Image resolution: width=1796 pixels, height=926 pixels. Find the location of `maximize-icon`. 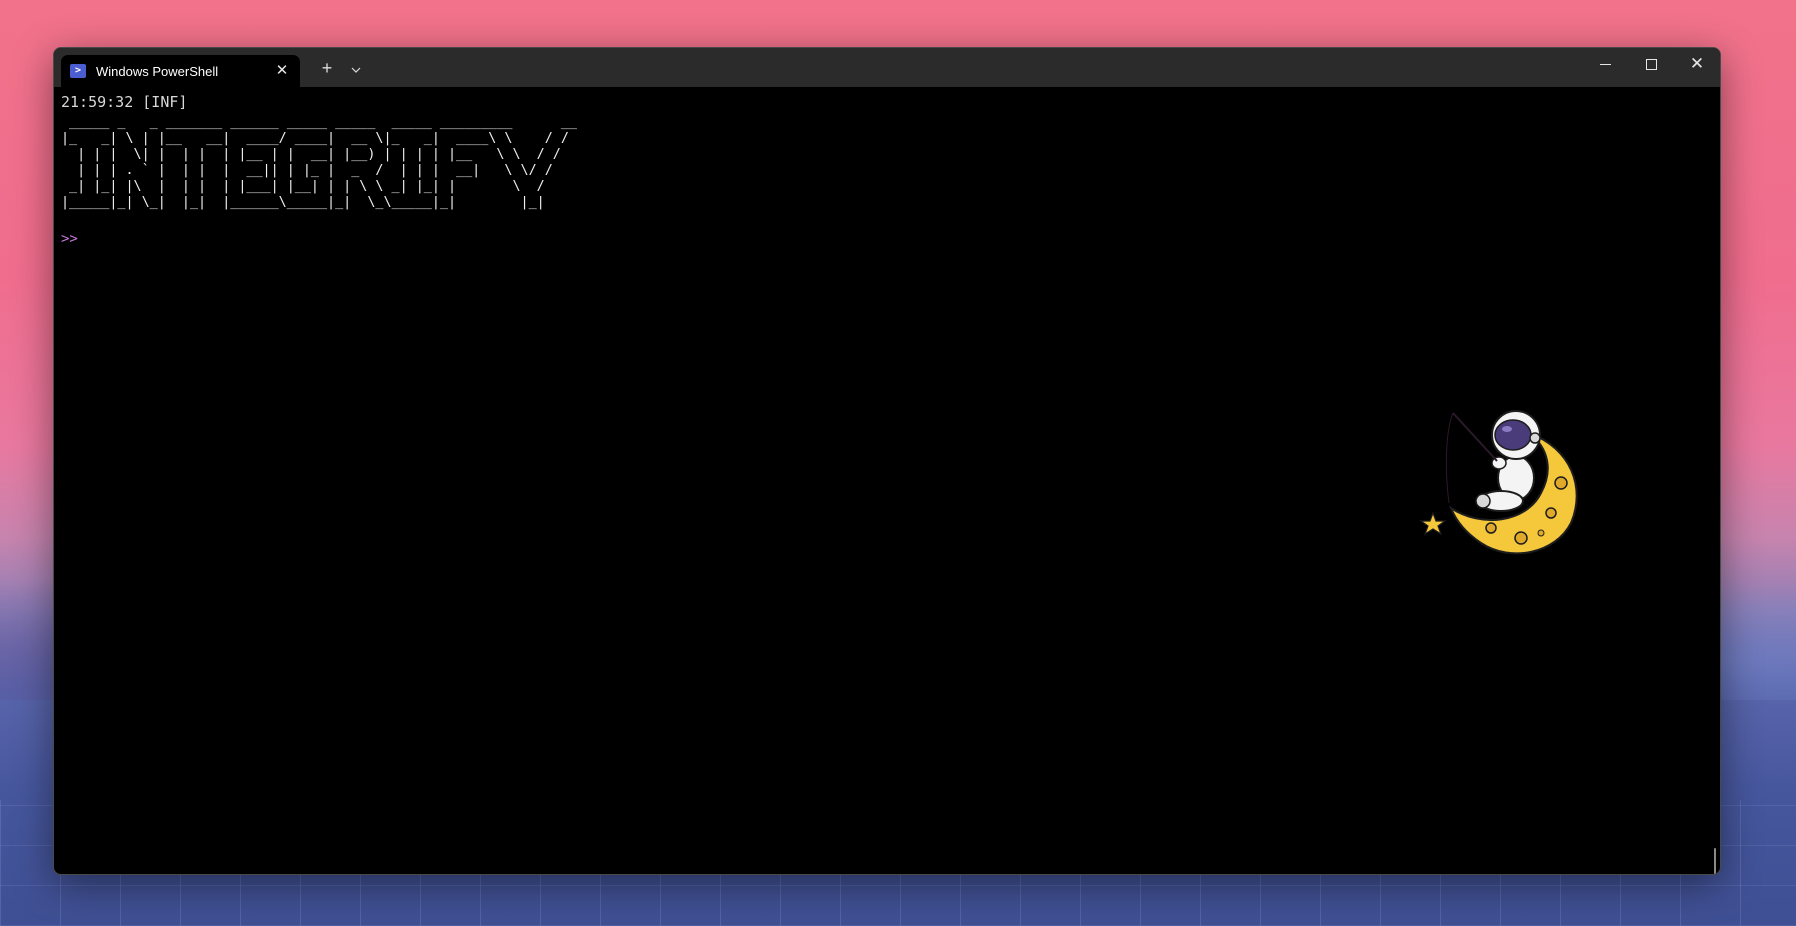

maximize-icon is located at coordinates (1651, 64).